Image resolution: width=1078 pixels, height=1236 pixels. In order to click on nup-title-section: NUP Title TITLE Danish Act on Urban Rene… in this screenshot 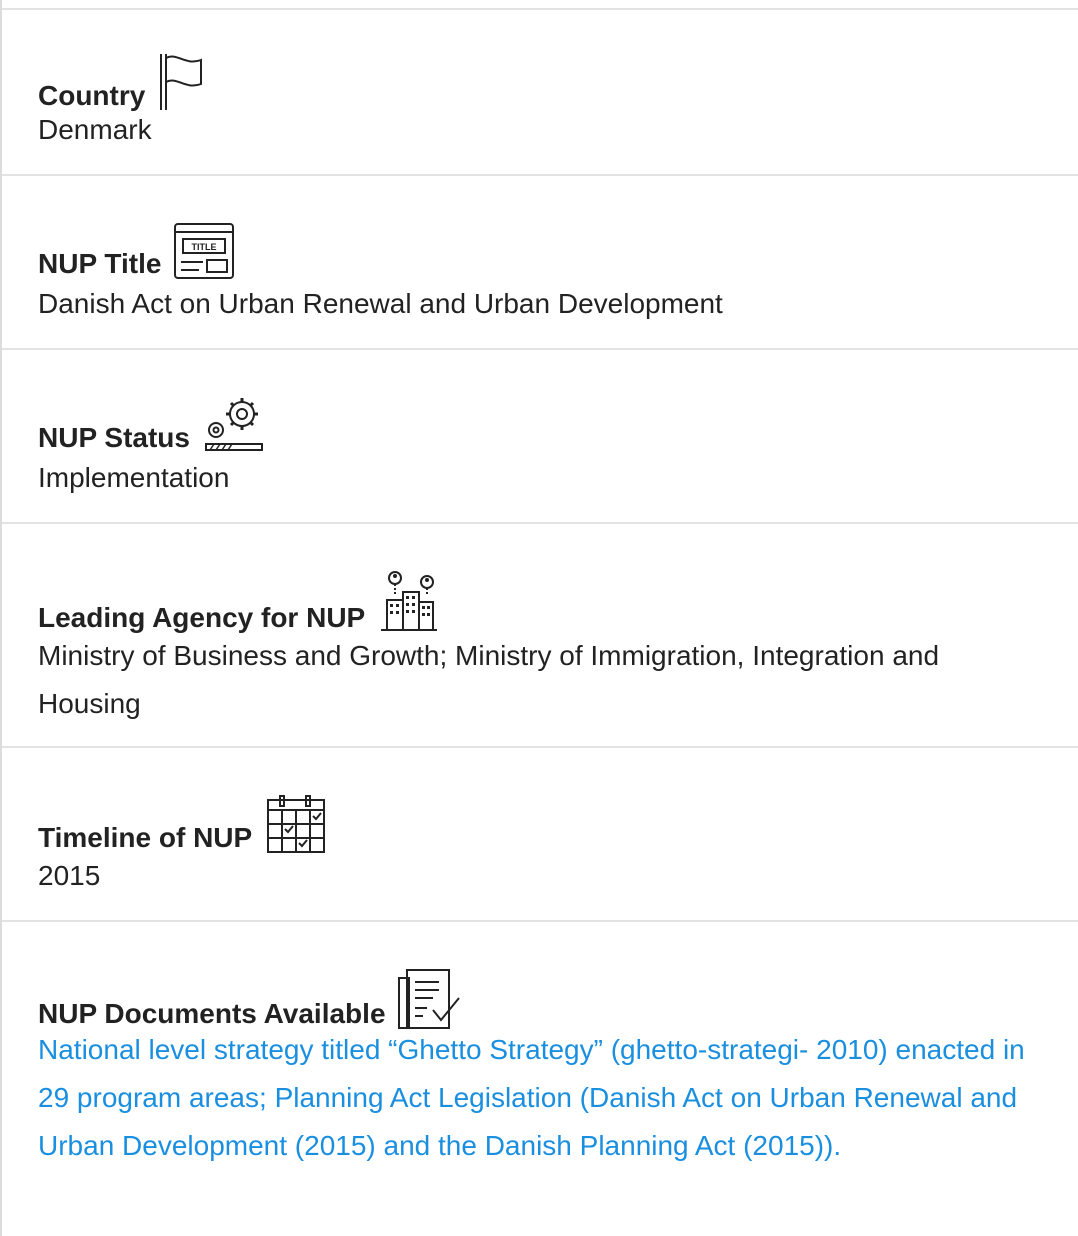, I will do `click(540, 261)`.